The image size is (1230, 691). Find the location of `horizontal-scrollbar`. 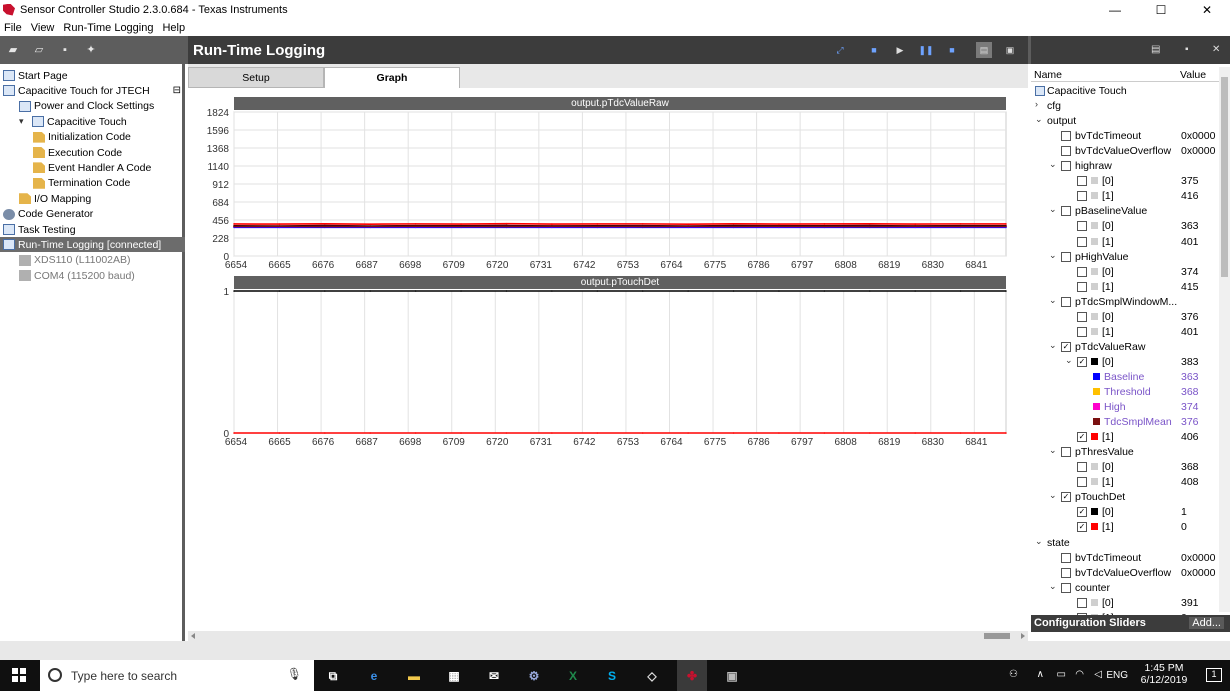

horizontal-scrollbar is located at coordinates (608, 636).